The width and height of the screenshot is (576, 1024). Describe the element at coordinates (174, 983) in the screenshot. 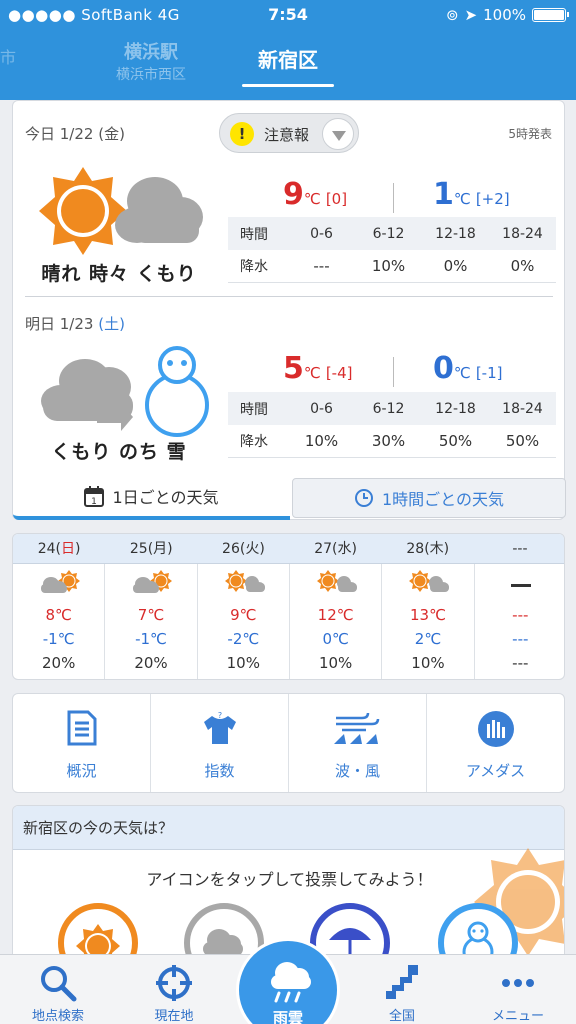

I see `crosshair-icon` at that location.